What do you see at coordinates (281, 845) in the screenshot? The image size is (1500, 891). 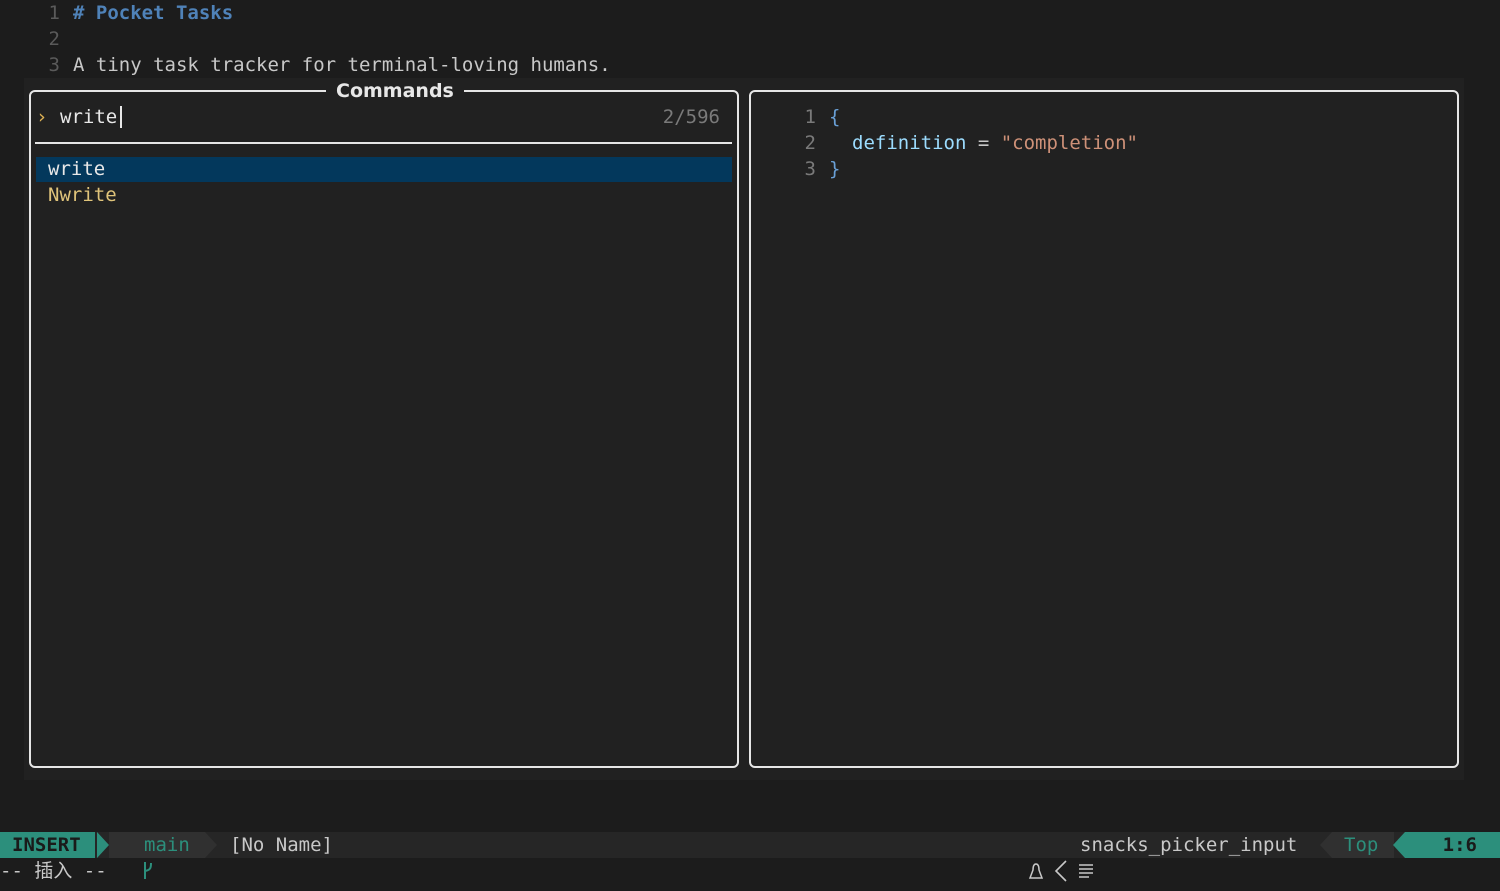 I see `file-name: [No Name]` at bounding box center [281, 845].